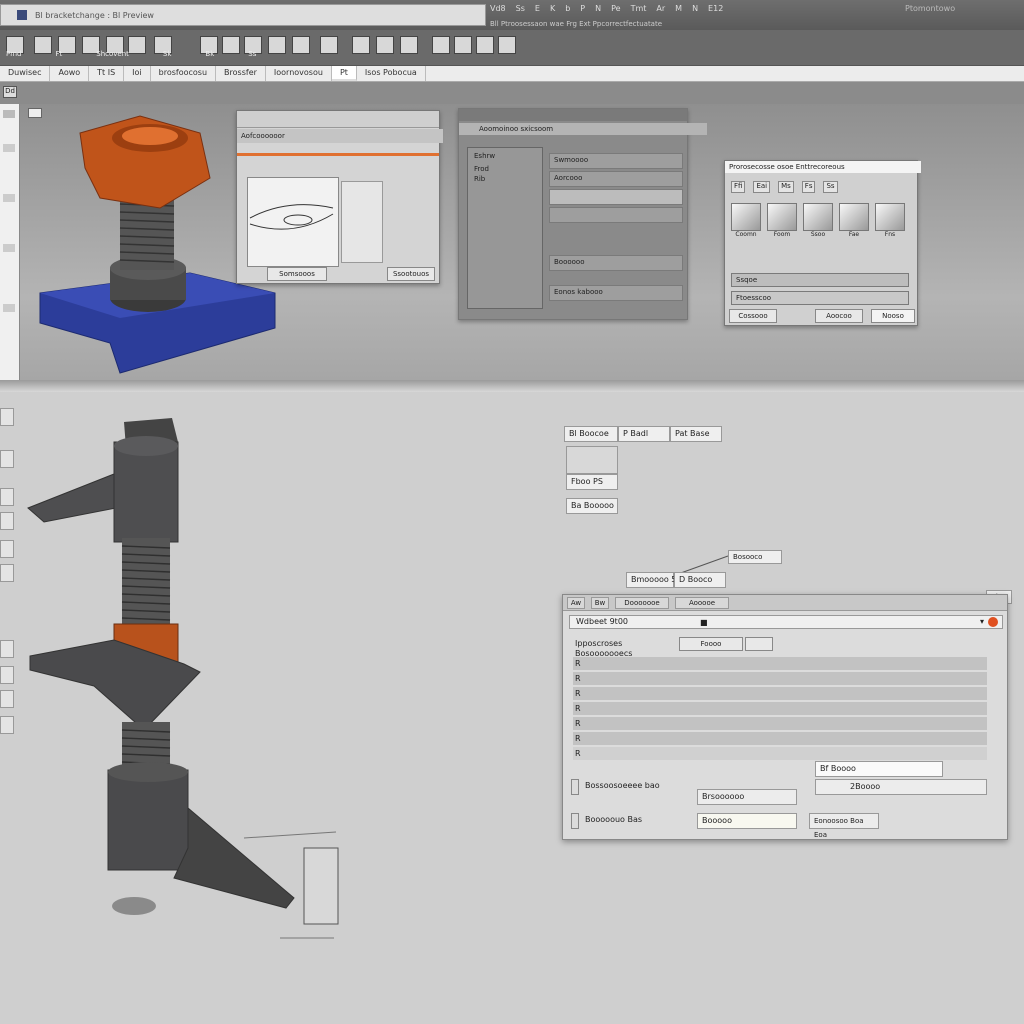 The width and height of the screenshot is (1024, 1024). Describe the element at coordinates (600, 603) in the screenshot. I see `dialog-tab: Bw` at that location.